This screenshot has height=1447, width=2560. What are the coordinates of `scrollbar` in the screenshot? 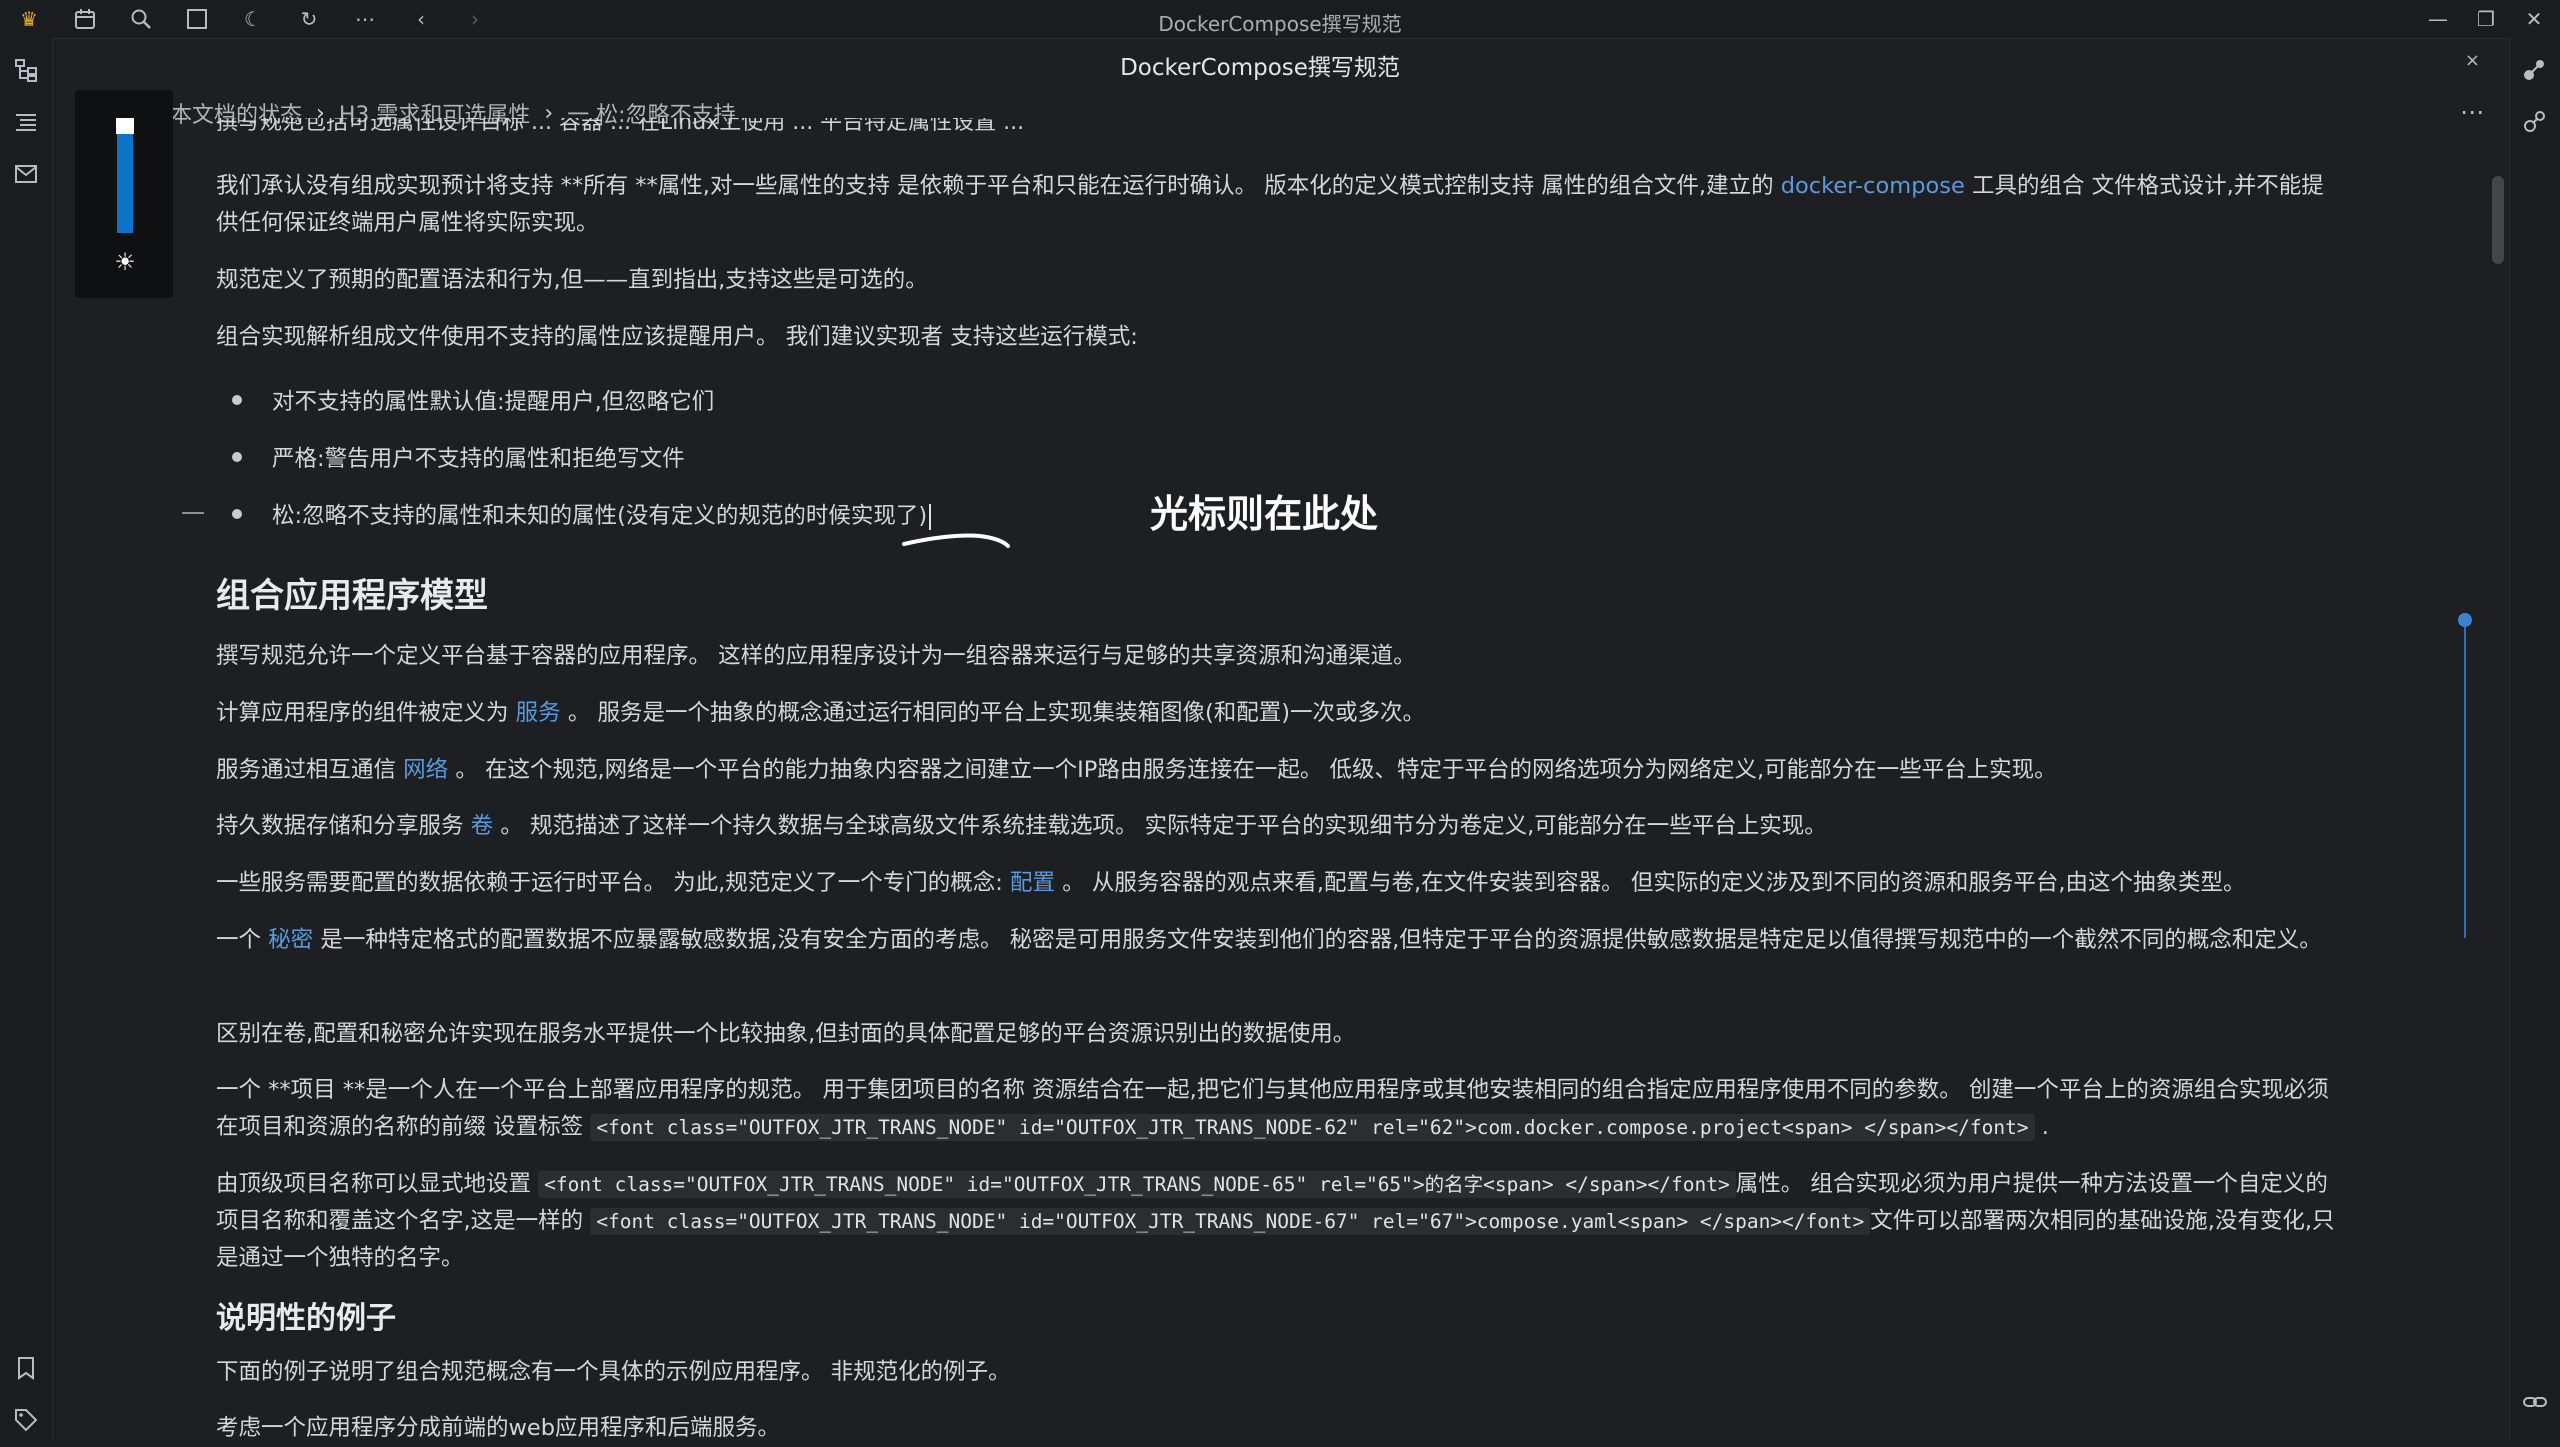 It's located at (2498, 220).